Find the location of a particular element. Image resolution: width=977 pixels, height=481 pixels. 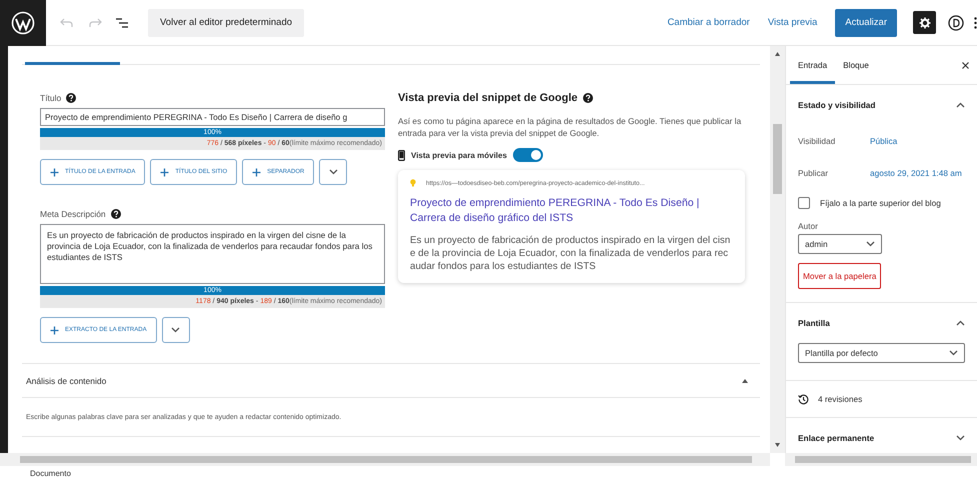

site-logo-button is located at coordinates (23, 23).